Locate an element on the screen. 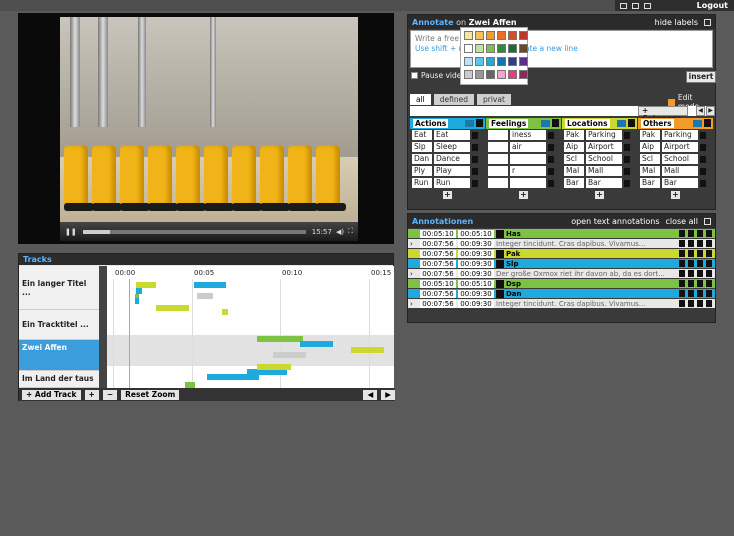 This screenshot has width=734, height=536. category-item is located at coordinates (523, 159).